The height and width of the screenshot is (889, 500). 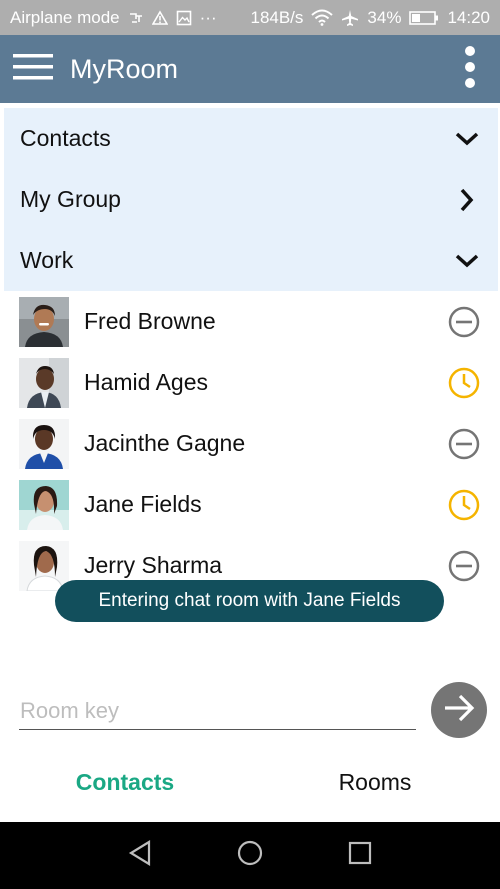 What do you see at coordinates (143, 504) in the screenshot?
I see `contact-name: Jane Fields` at bounding box center [143, 504].